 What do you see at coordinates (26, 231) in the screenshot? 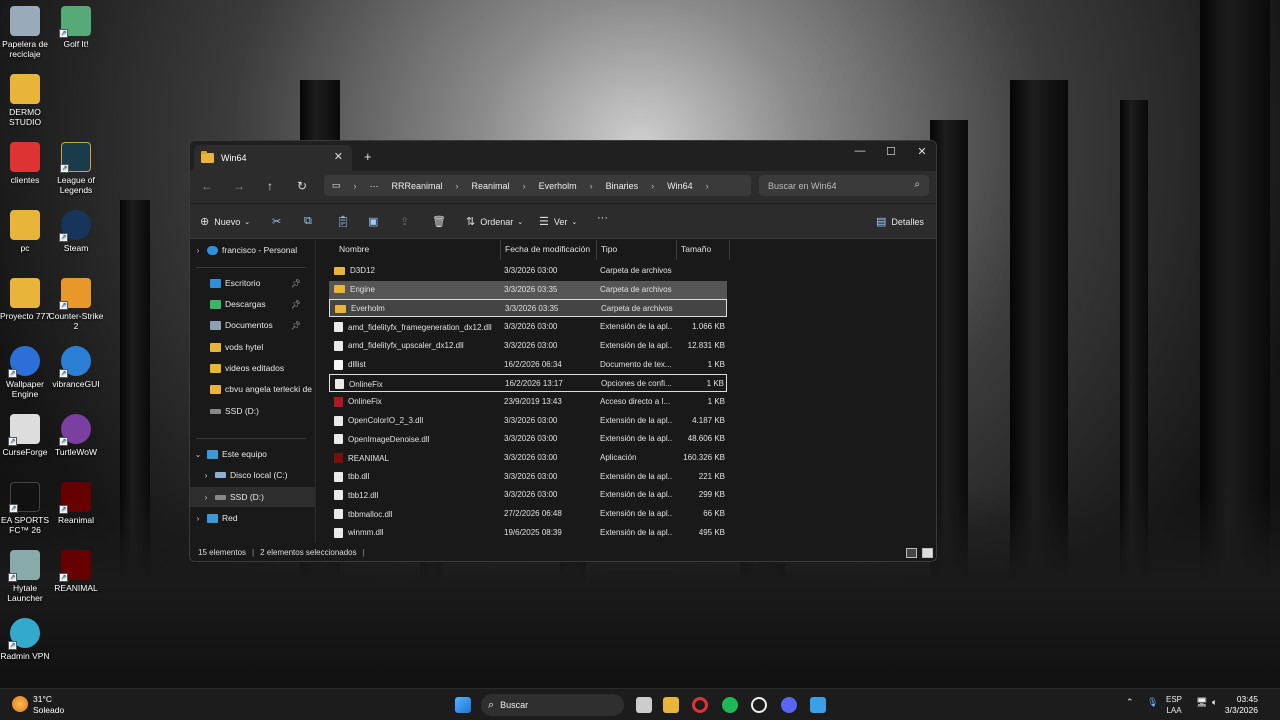
I see `desktop-icon-pc: pc` at bounding box center [26, 231].